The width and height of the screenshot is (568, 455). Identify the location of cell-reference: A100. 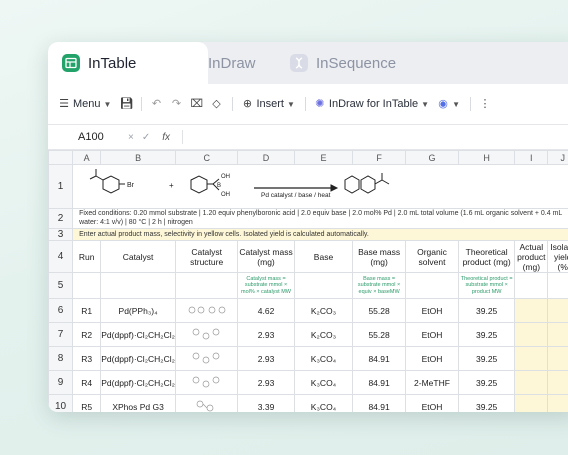
(84, 137).